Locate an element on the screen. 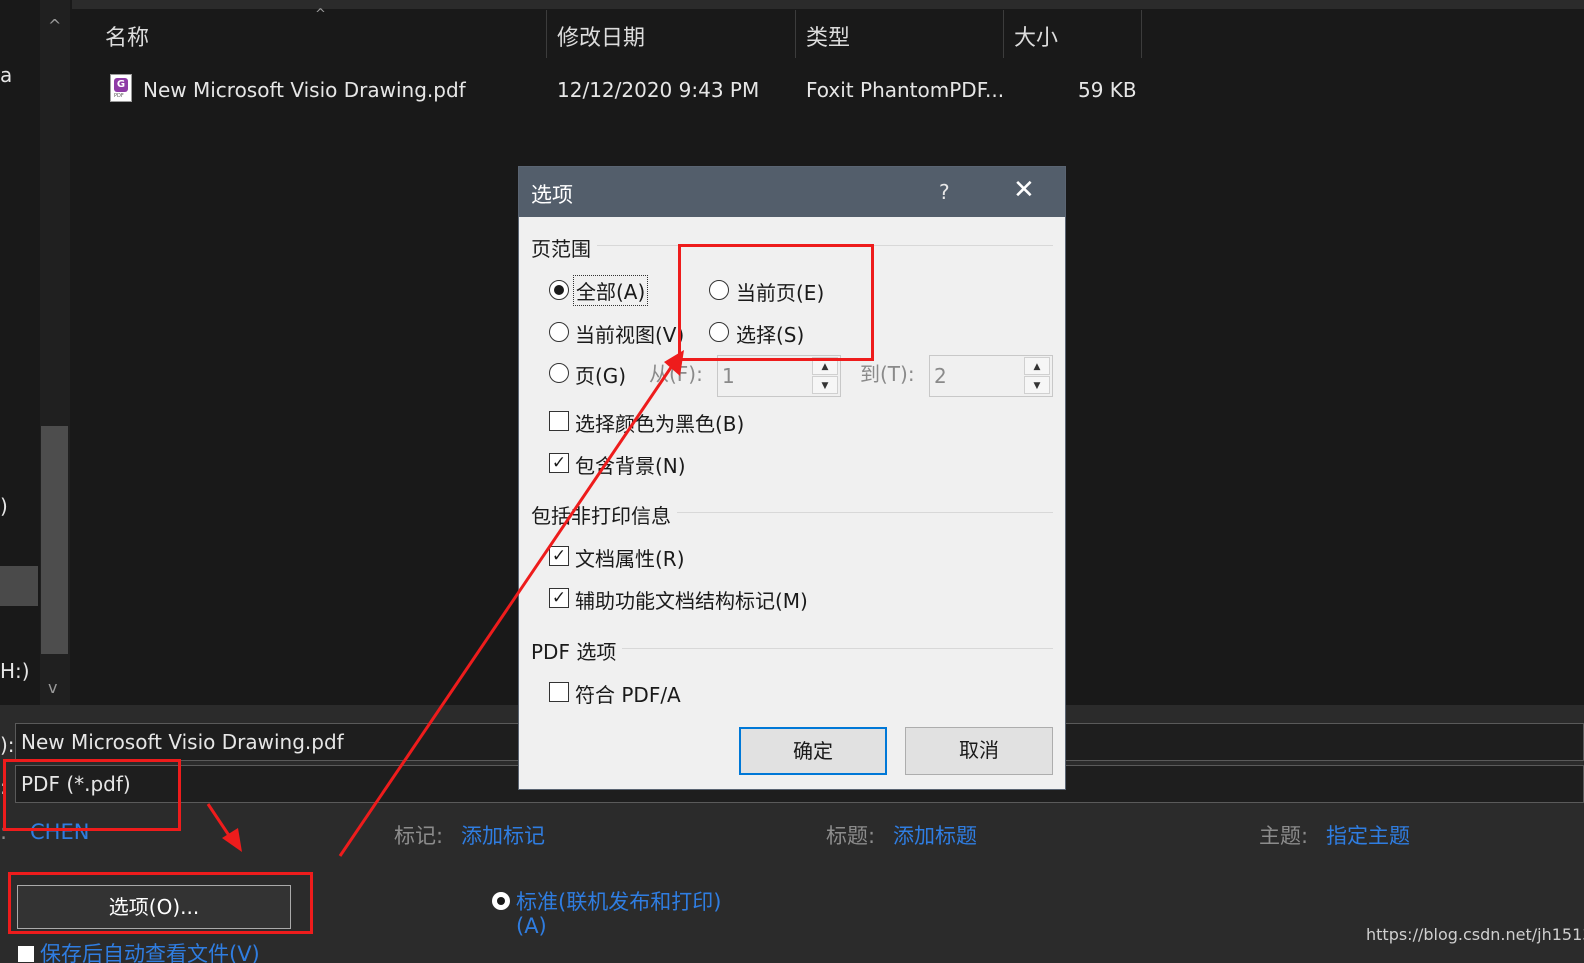 The image size is (1584, 963). ok-button: 确定 is located at coordinates (813, 751).